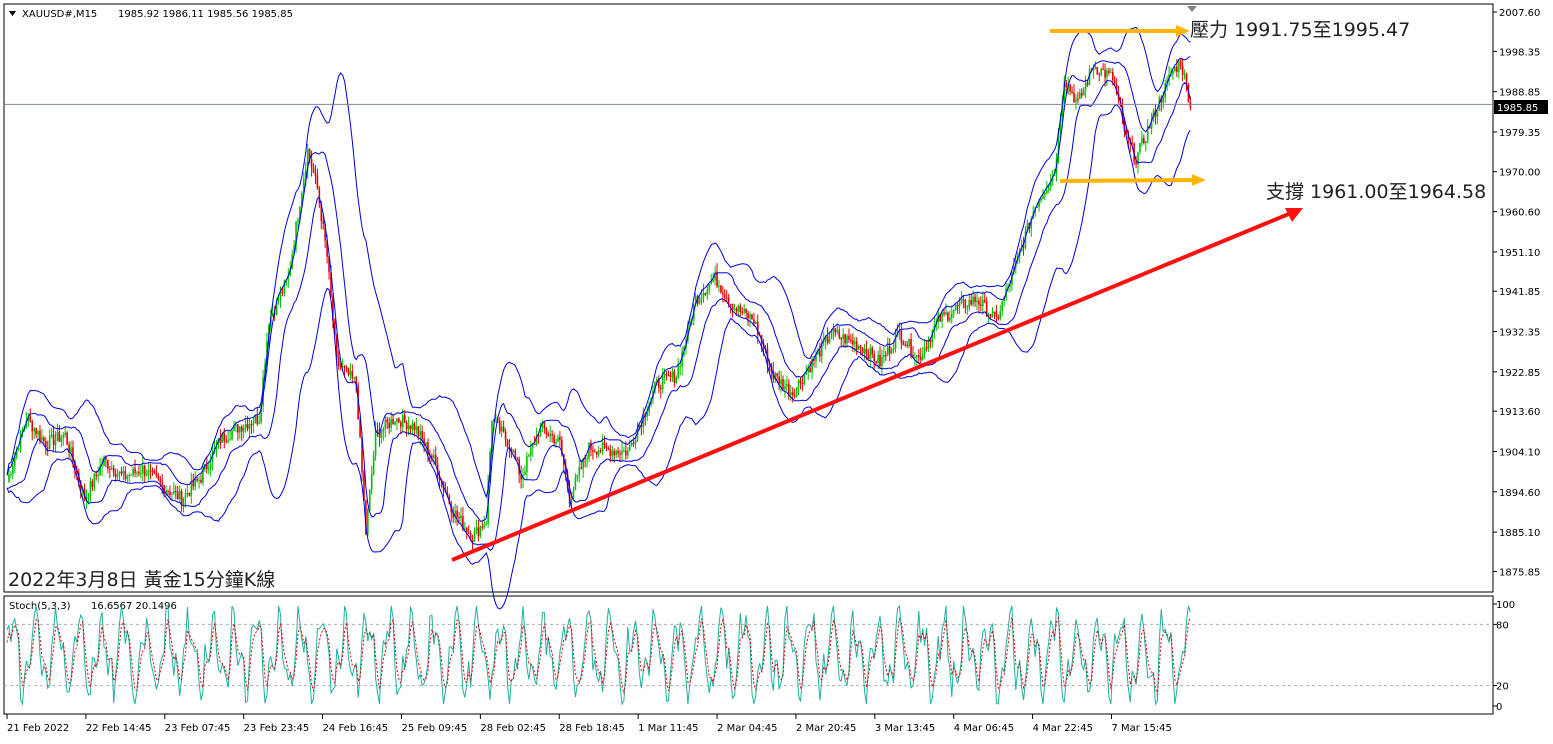  I want to click on support-label: 支撐 1961.00至1964.58, so click(1376, 192).